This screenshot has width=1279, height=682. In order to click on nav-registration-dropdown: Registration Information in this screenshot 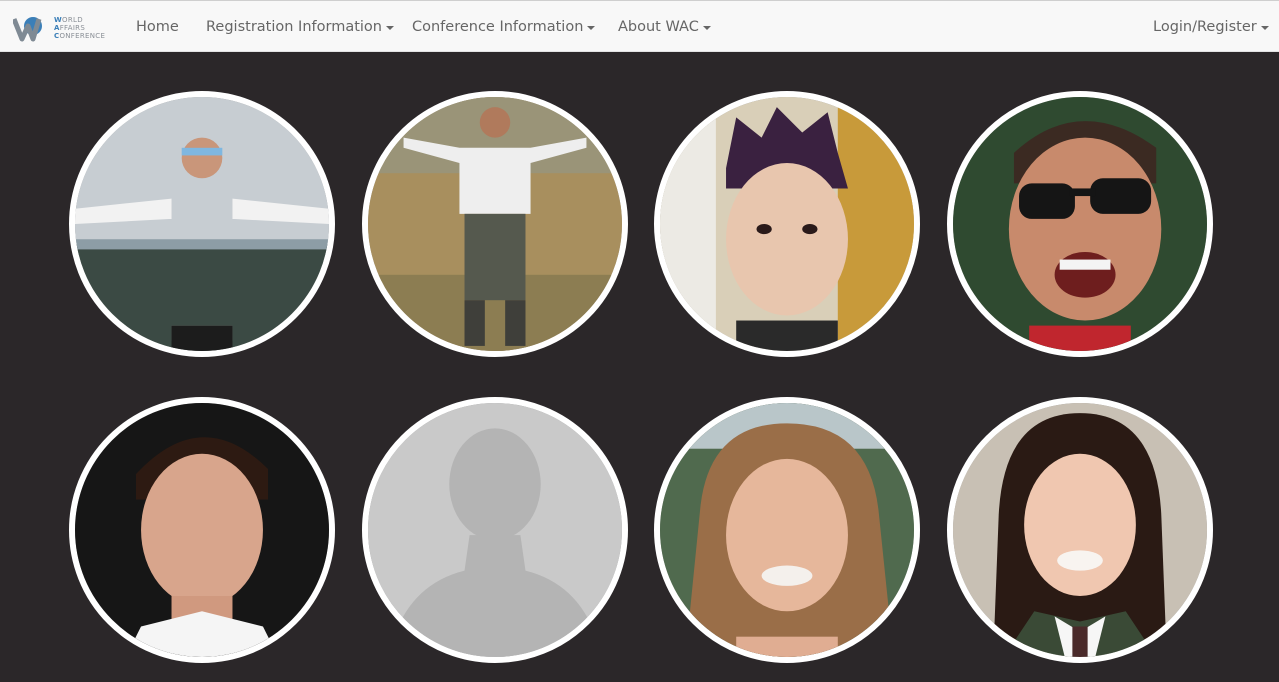, I will do `click(300, 27)`.